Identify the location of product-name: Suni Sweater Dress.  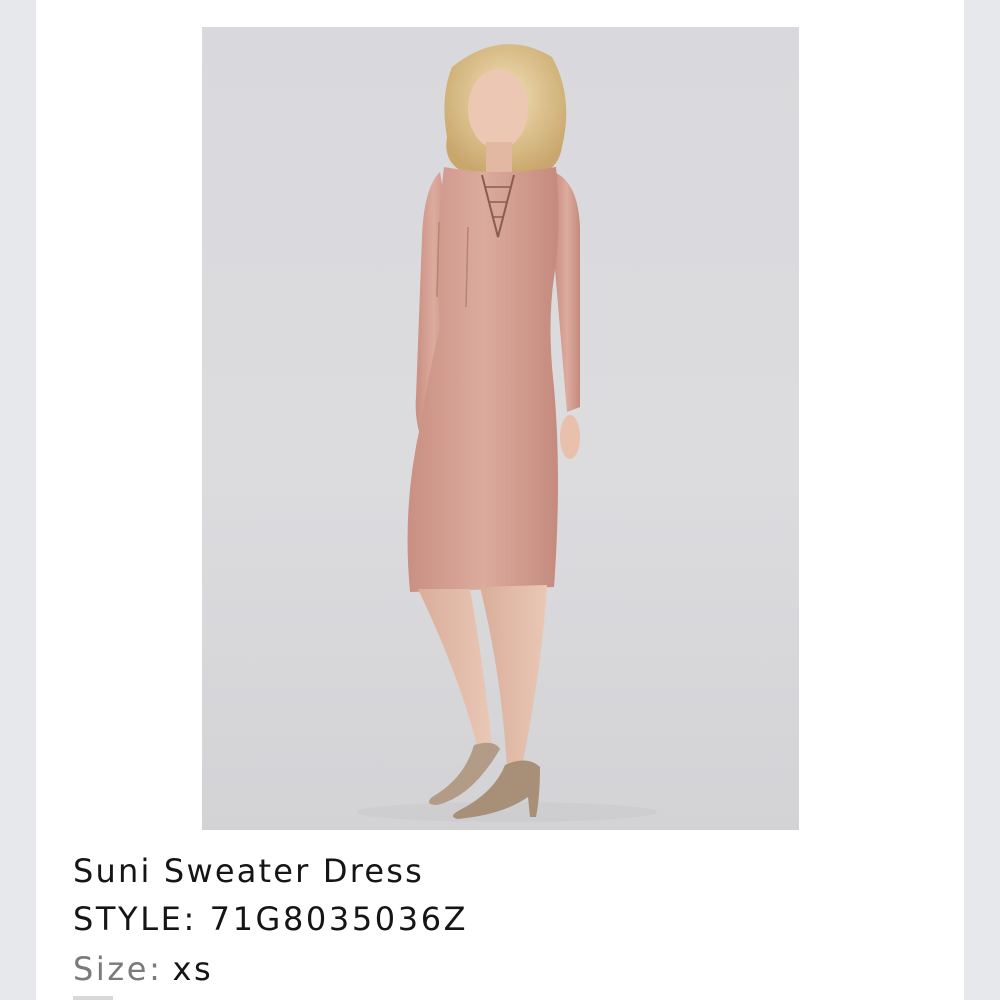
(249, 871).